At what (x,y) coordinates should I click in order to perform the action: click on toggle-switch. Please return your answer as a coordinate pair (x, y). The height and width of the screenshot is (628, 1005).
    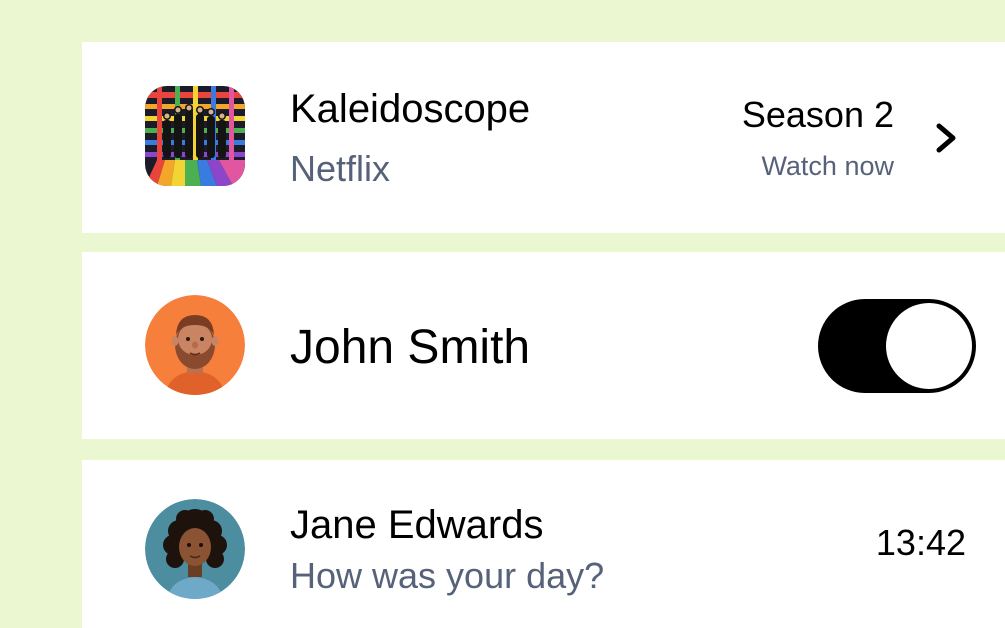
    Looking at the image, I should click on (897, 346).